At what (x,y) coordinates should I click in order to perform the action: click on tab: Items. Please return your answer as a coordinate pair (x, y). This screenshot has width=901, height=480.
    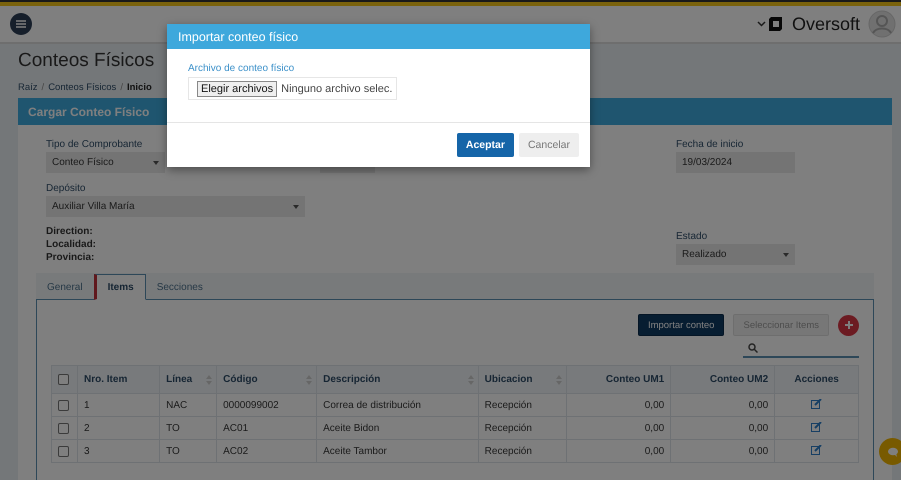
    Looking at the image, I should click on (120, 287).